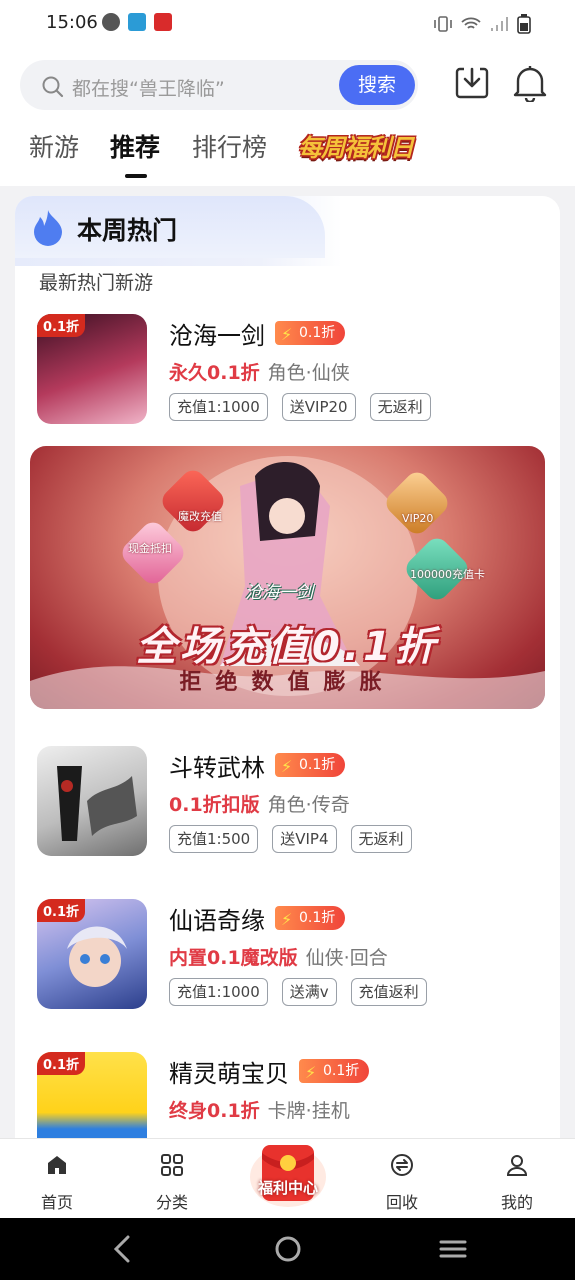  What do you see at coordinates (135, 146) in the screenshot?
I see `tab-recommended: 推荐` at bounding box center [135, 146].